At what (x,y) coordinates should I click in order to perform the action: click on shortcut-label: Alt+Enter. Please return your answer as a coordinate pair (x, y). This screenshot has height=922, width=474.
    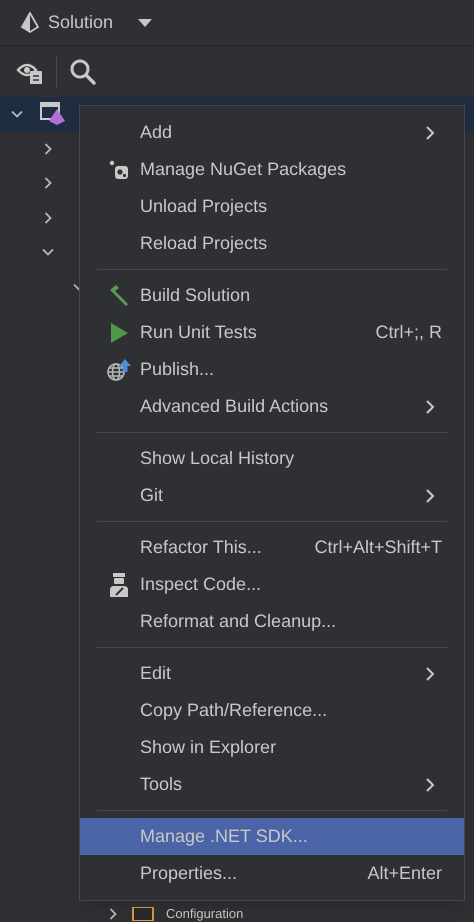
    Looking at the image, I should click on (404, 873).